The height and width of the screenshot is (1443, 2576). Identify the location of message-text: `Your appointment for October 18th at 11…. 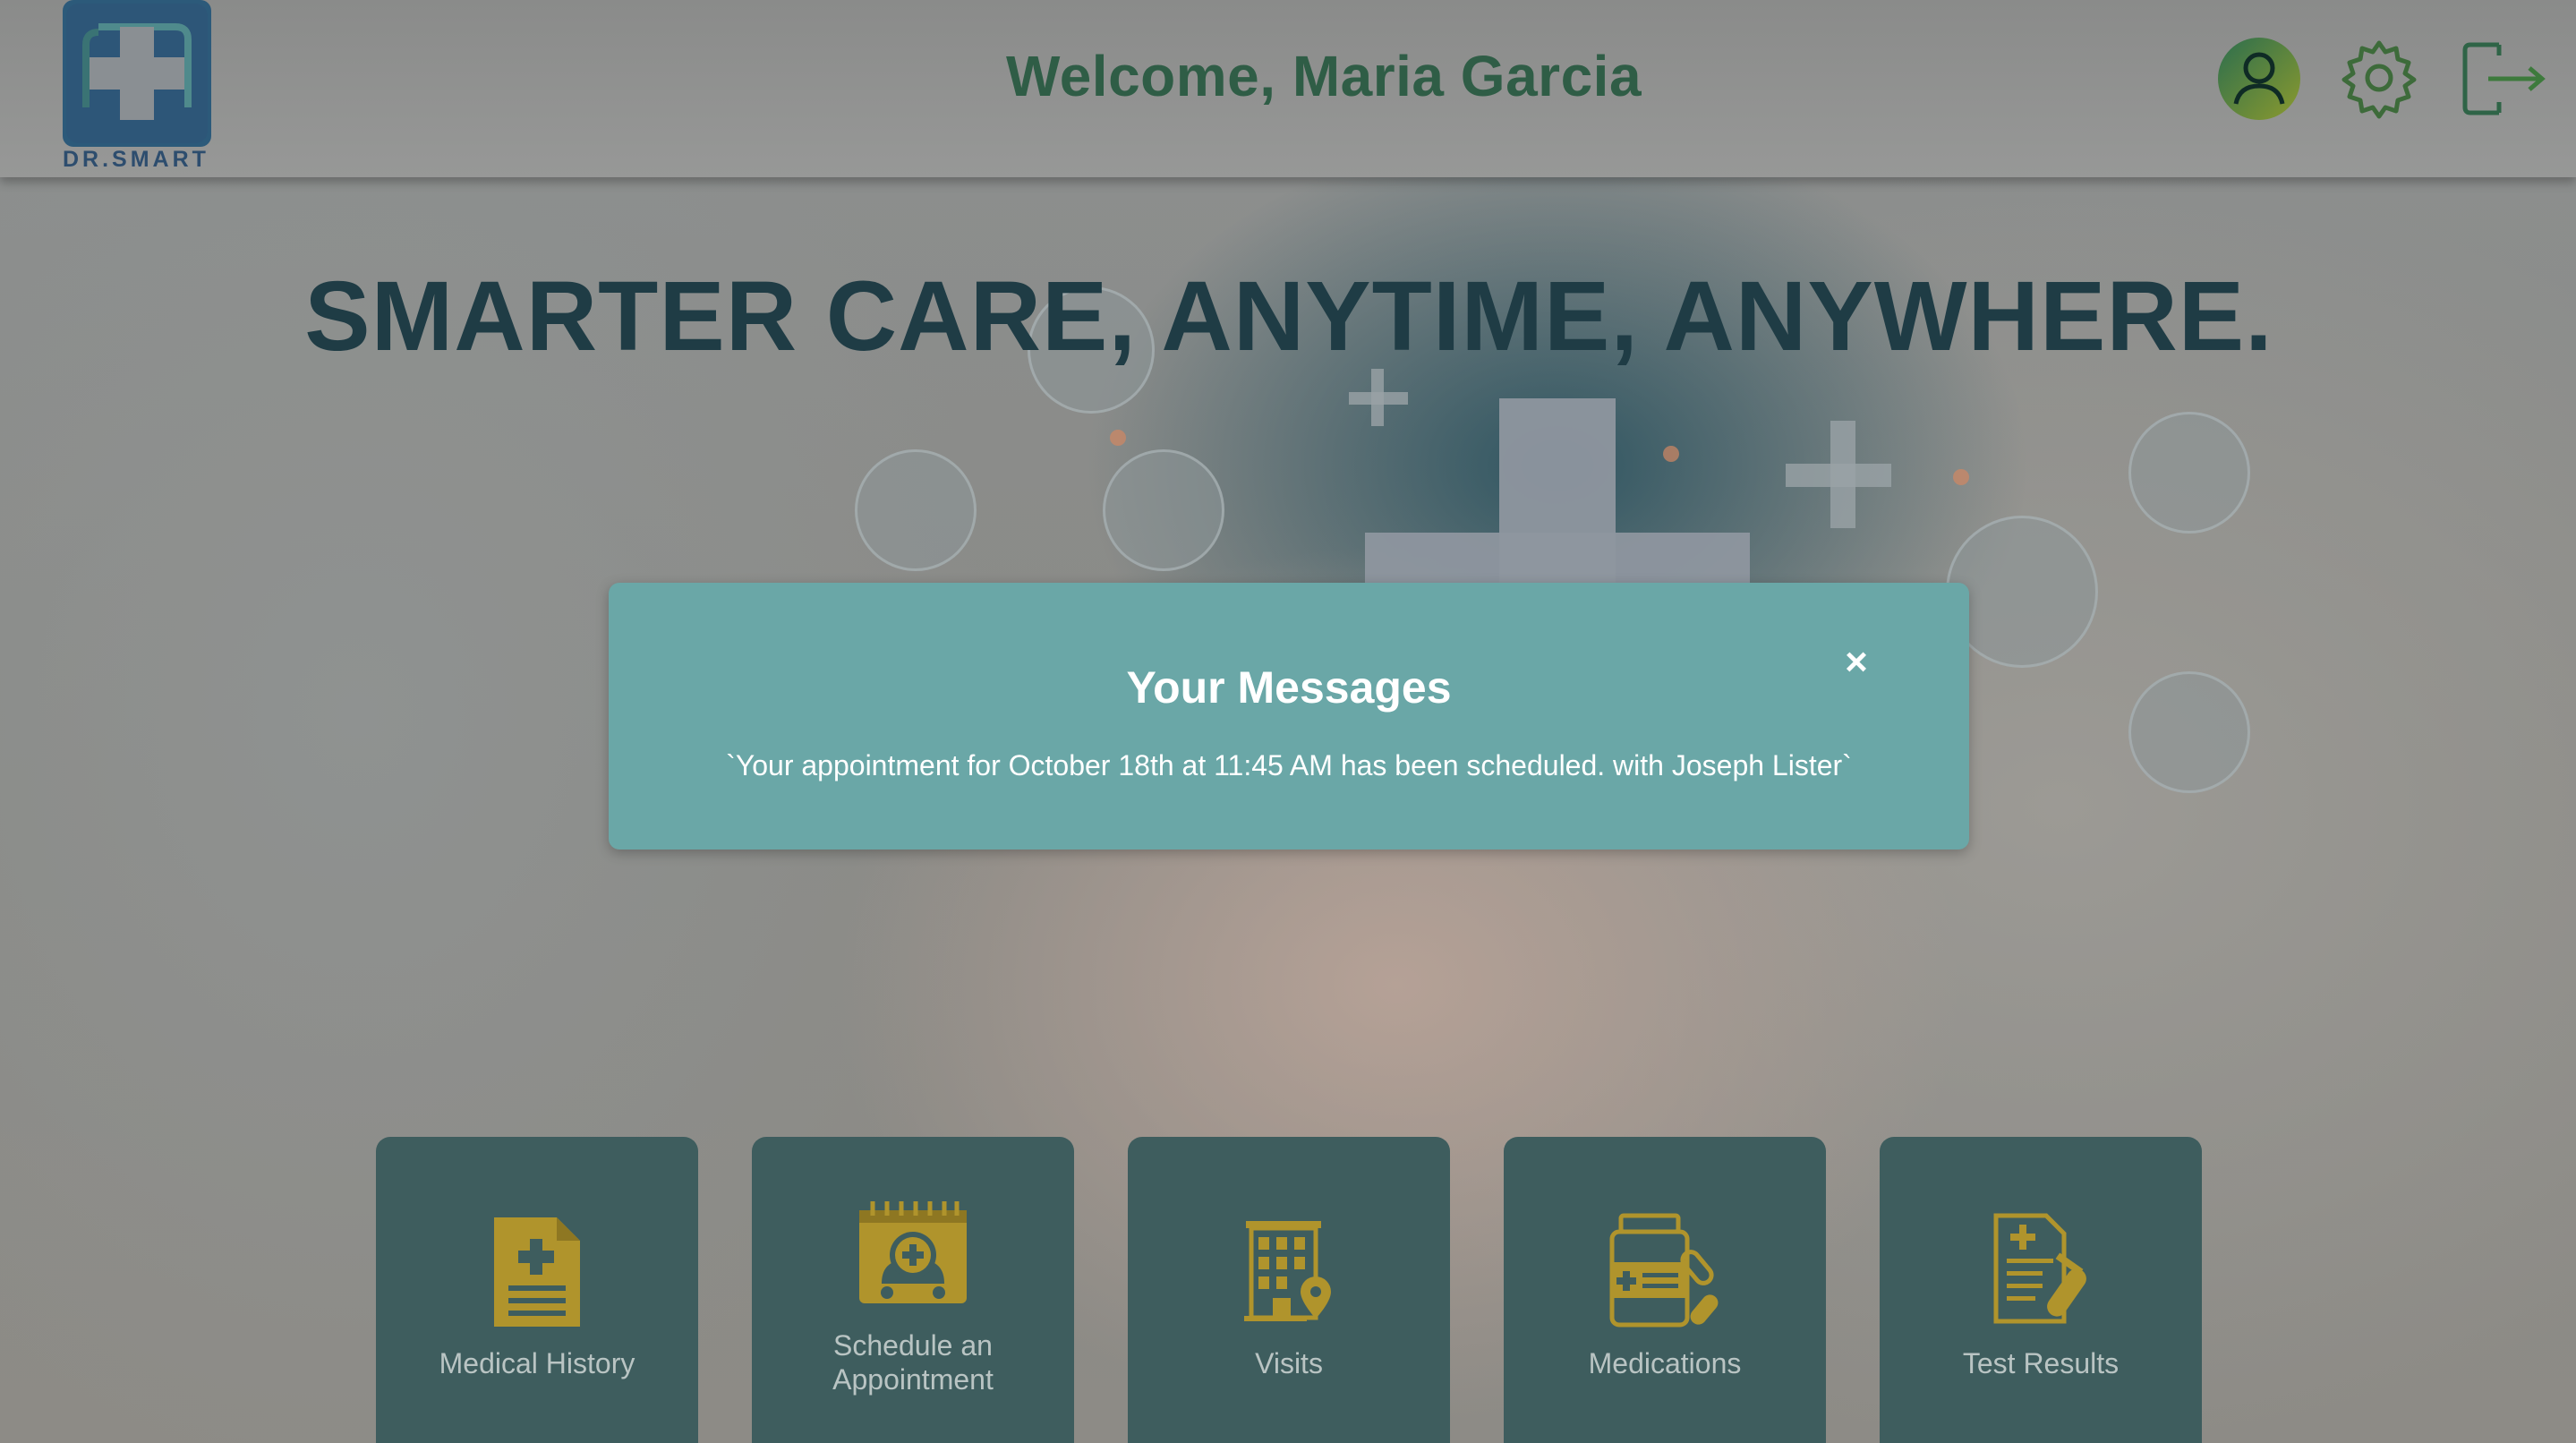
(1289, 765).